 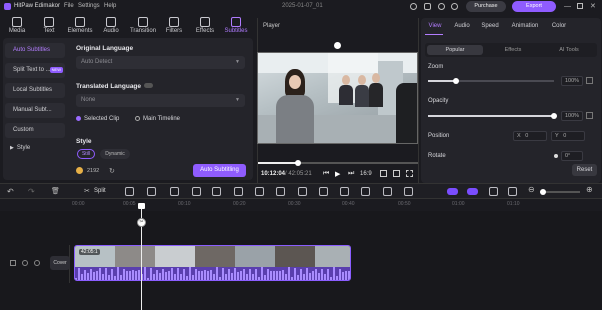 I want to click on delete-icon: 🗑, so click(x=55, y=191).